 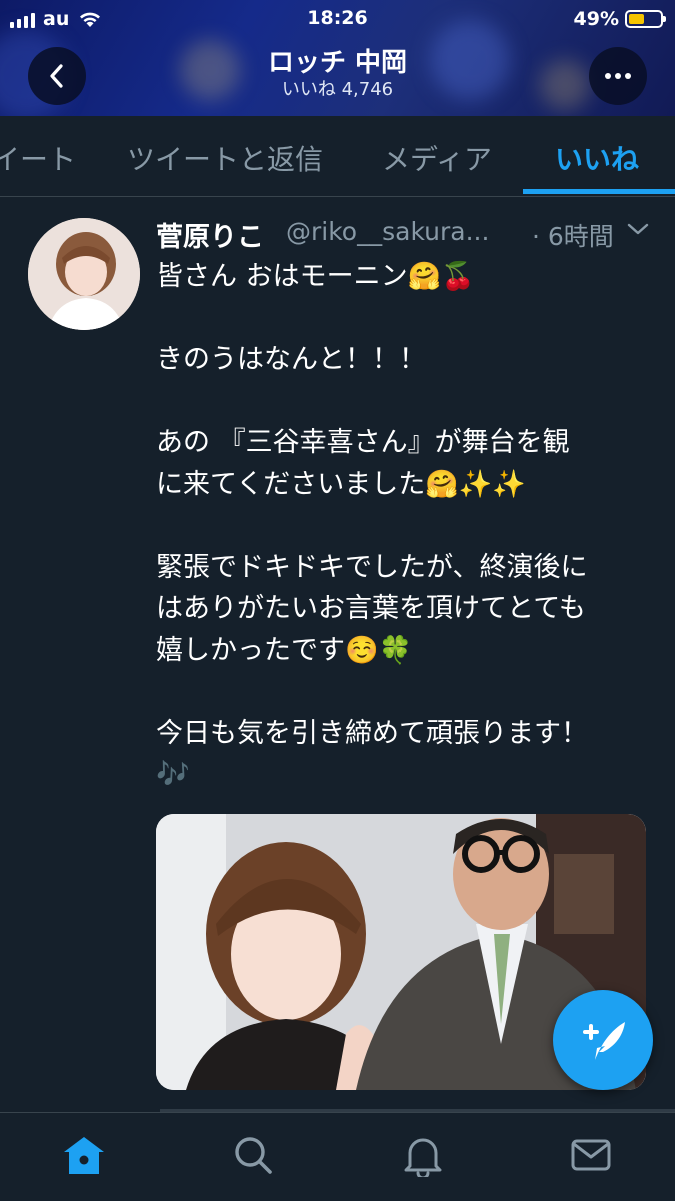 I want to click on nav-home, so click(x=84, y=1155).